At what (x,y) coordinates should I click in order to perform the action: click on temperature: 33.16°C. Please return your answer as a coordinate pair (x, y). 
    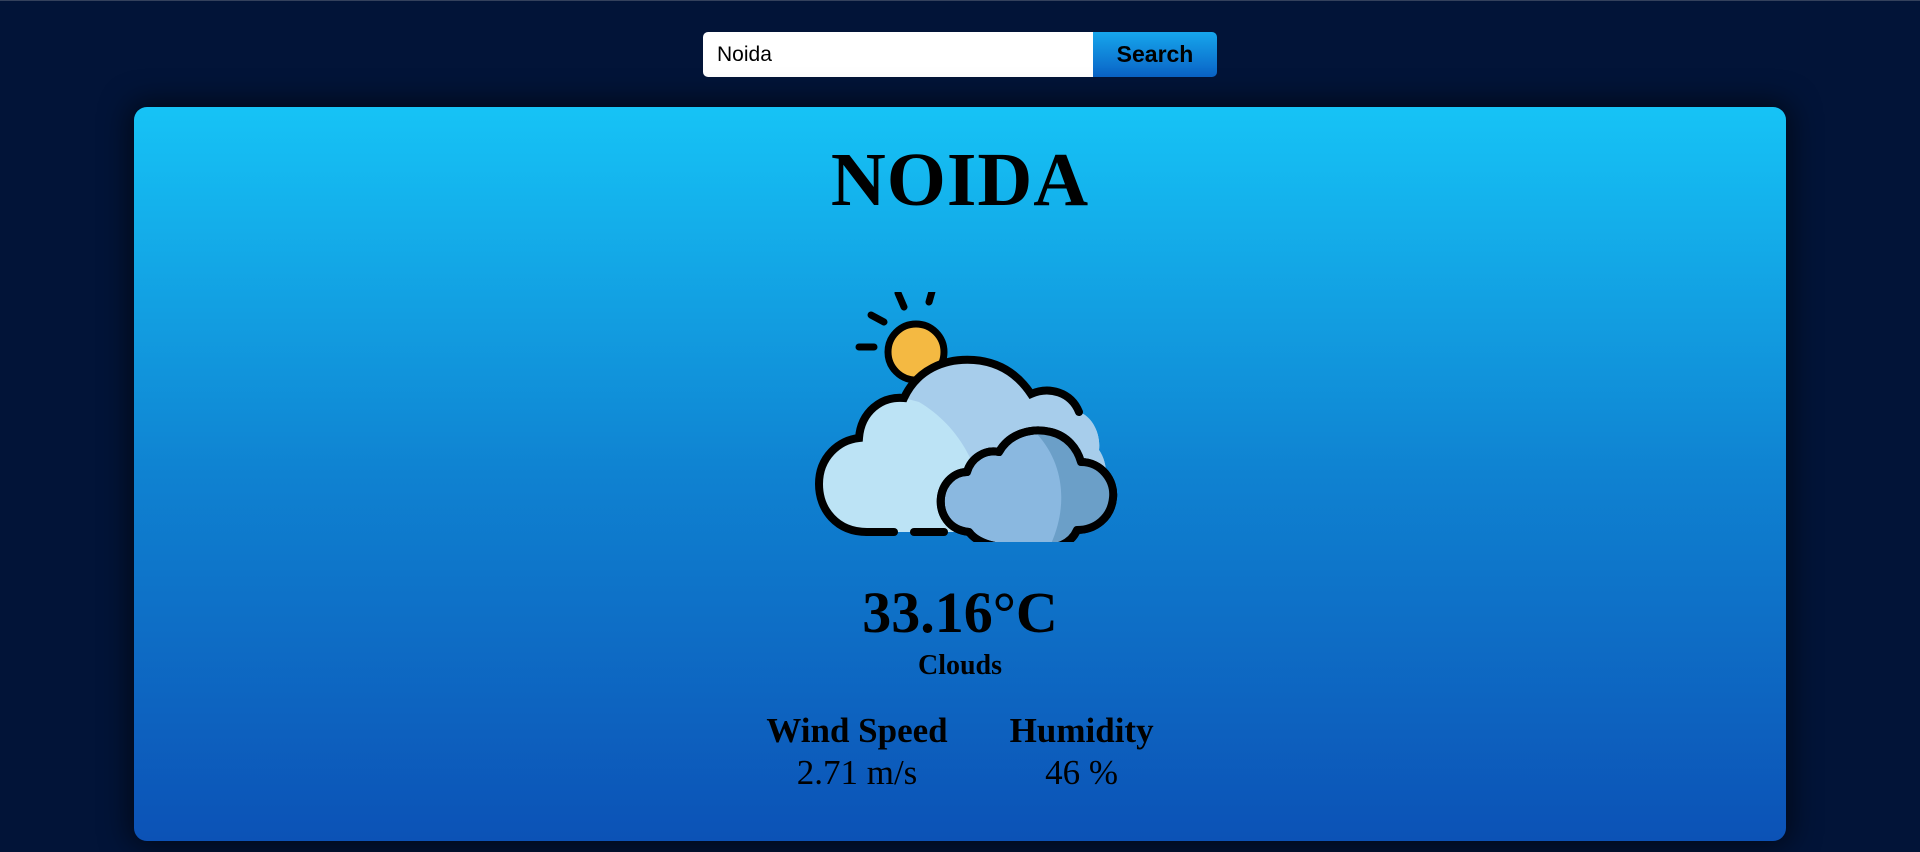
    Looking at the image, I should click on (960, 612).